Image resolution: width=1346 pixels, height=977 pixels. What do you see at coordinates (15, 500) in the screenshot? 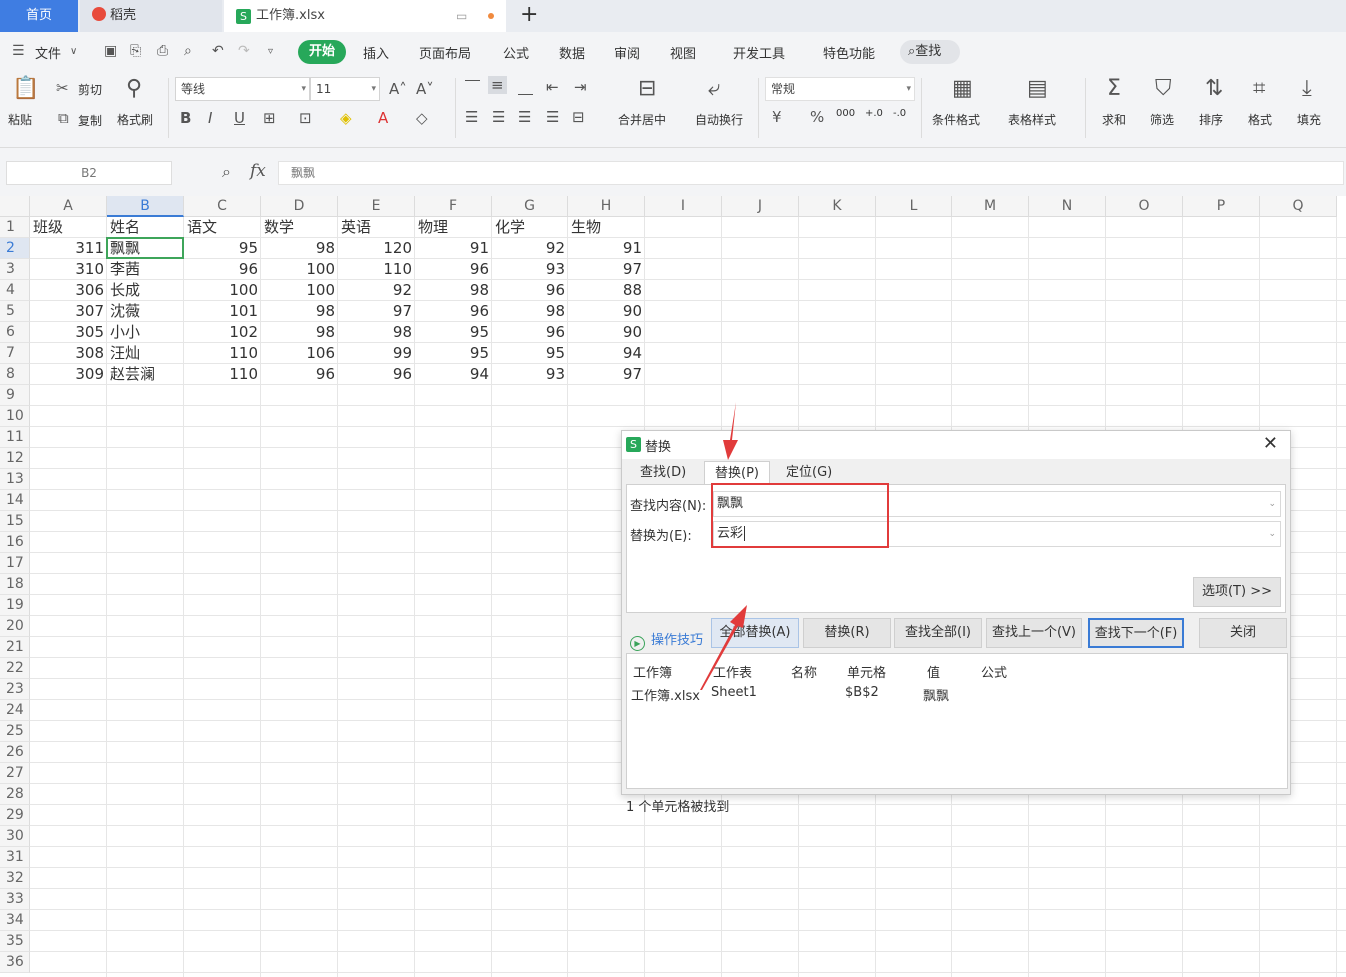
I see `row-header-14: 14` at bounding box center [15, 500].